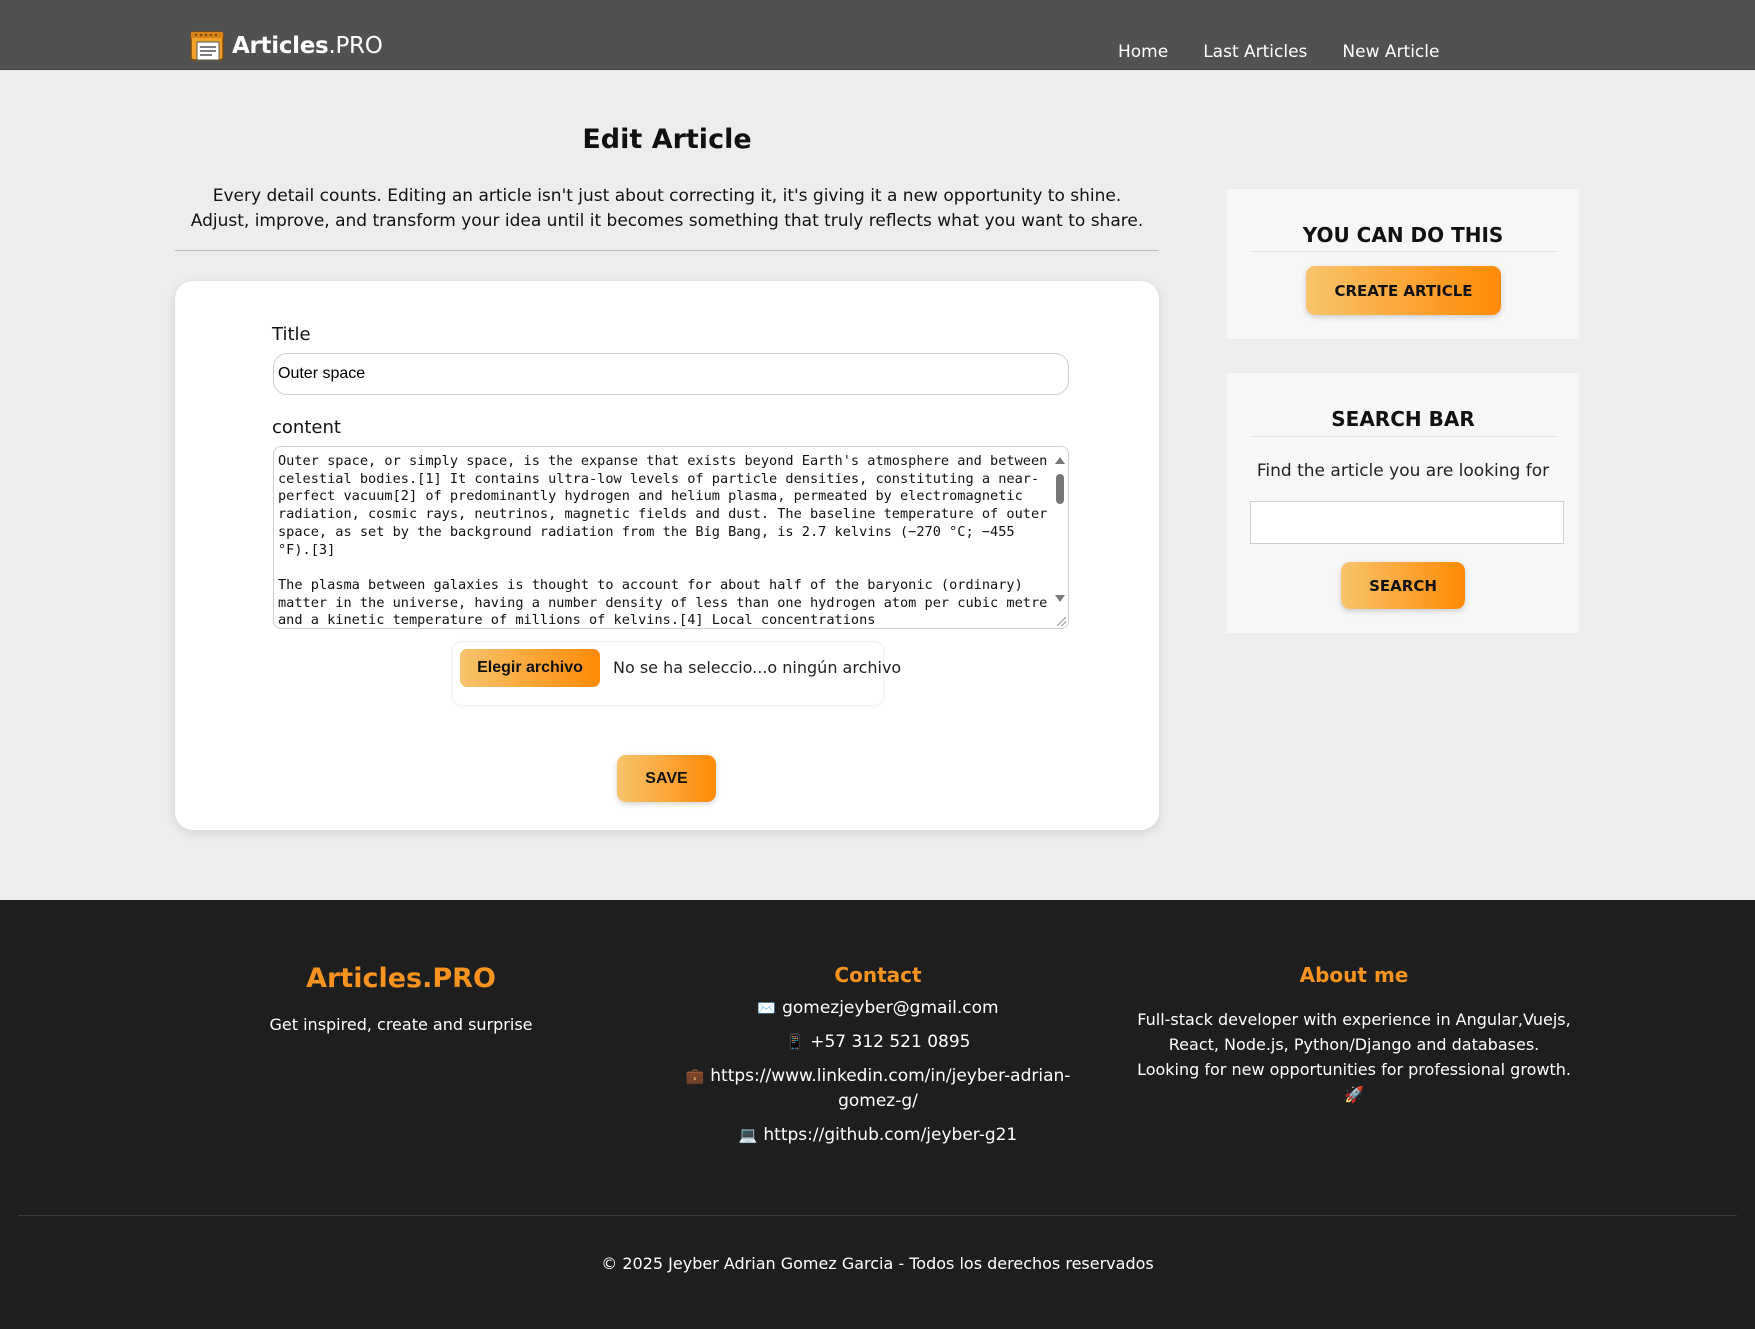 The image size is (1755, 1329). I want to click on divider, so click(667, 250).